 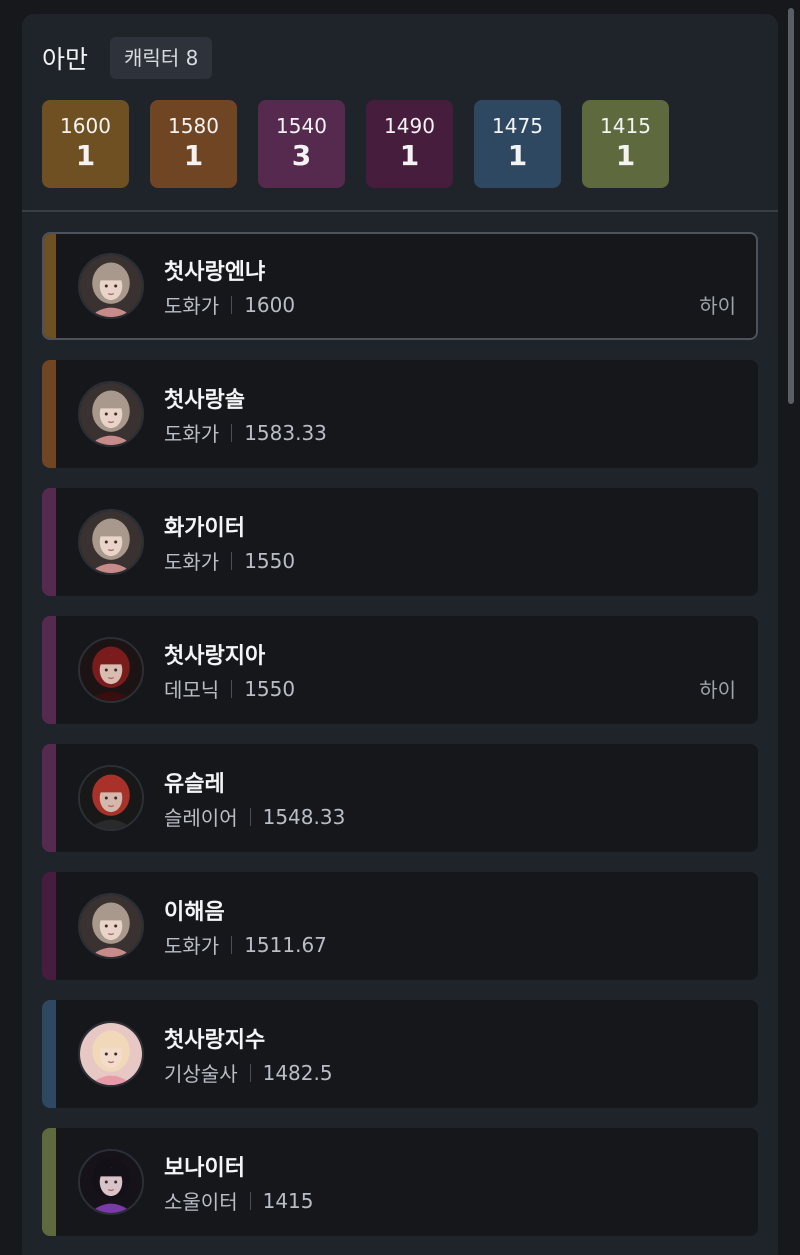 I want to click on tier-level: 1490, so click(x=409, y=126).